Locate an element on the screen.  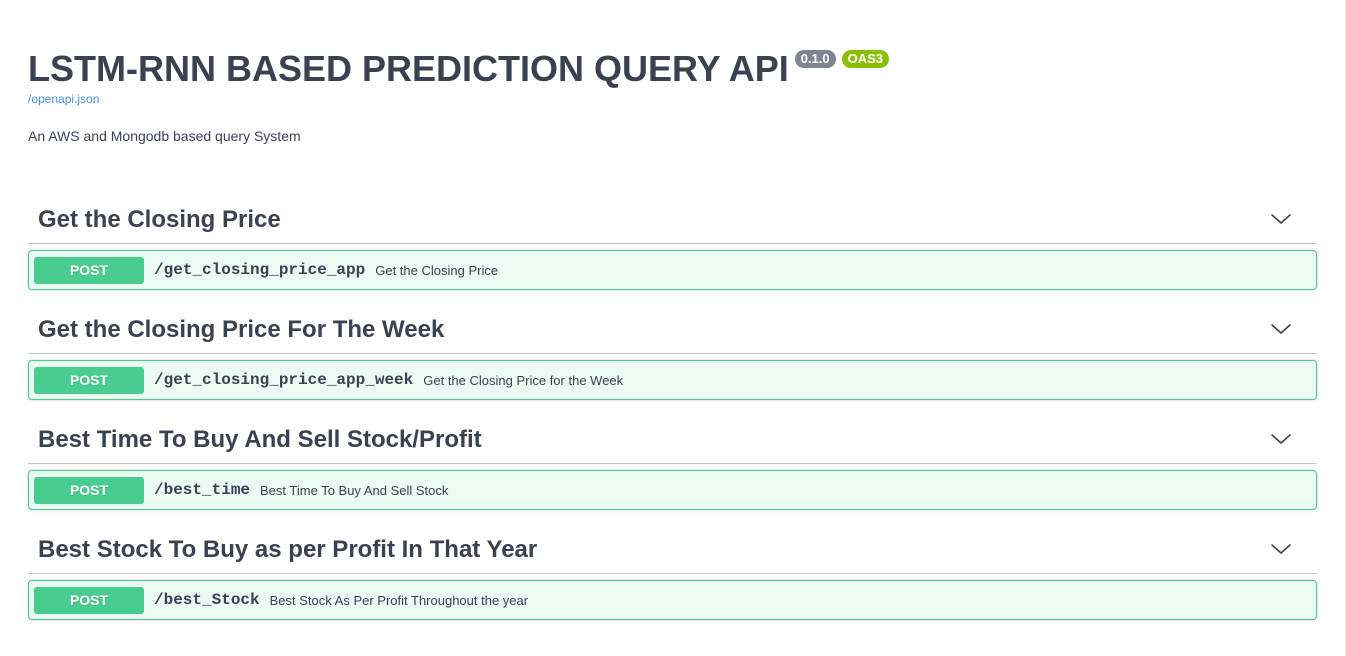
operation-path: /get_closing_price_app_week is located at coordinates (284, 380).